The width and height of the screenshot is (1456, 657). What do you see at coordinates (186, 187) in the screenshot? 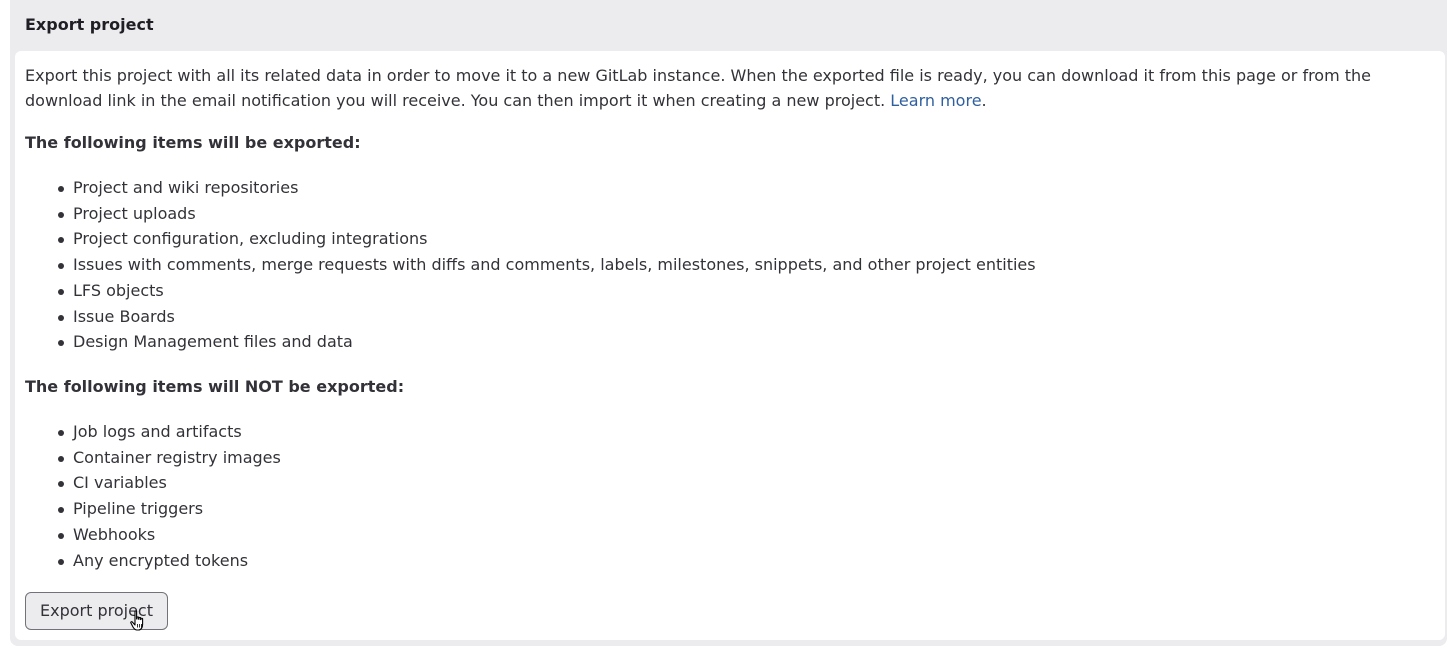
I see `list-item-label: Project and wiki repositories` at bounding box center [186, 187].